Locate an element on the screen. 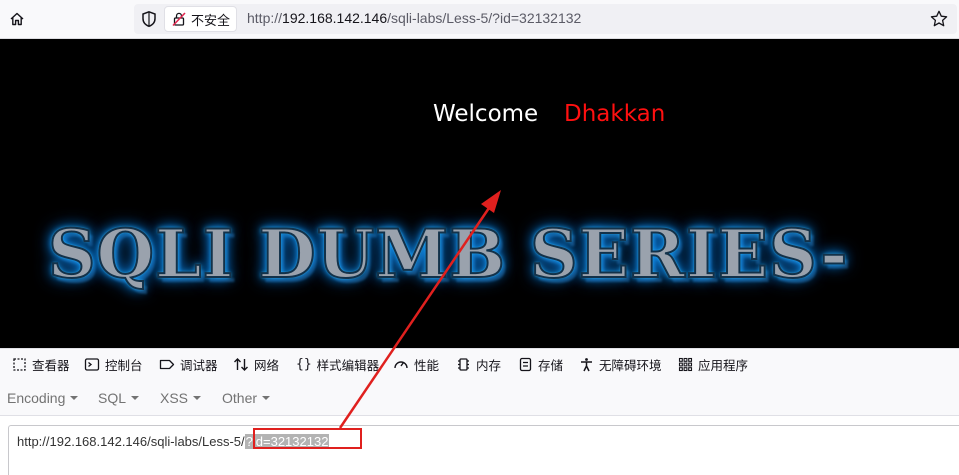  tab-network-label: 网络 is located at coordinates (267, 365).